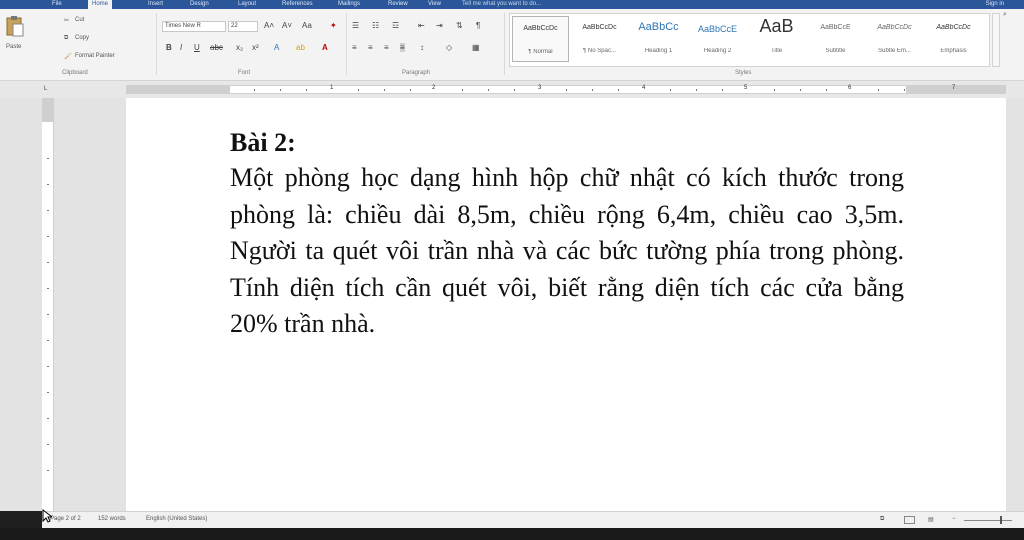  What do you see at coordinates (297, 4) in the screenshot?
I see `tab-references: References` at bounding box center [297, 4].